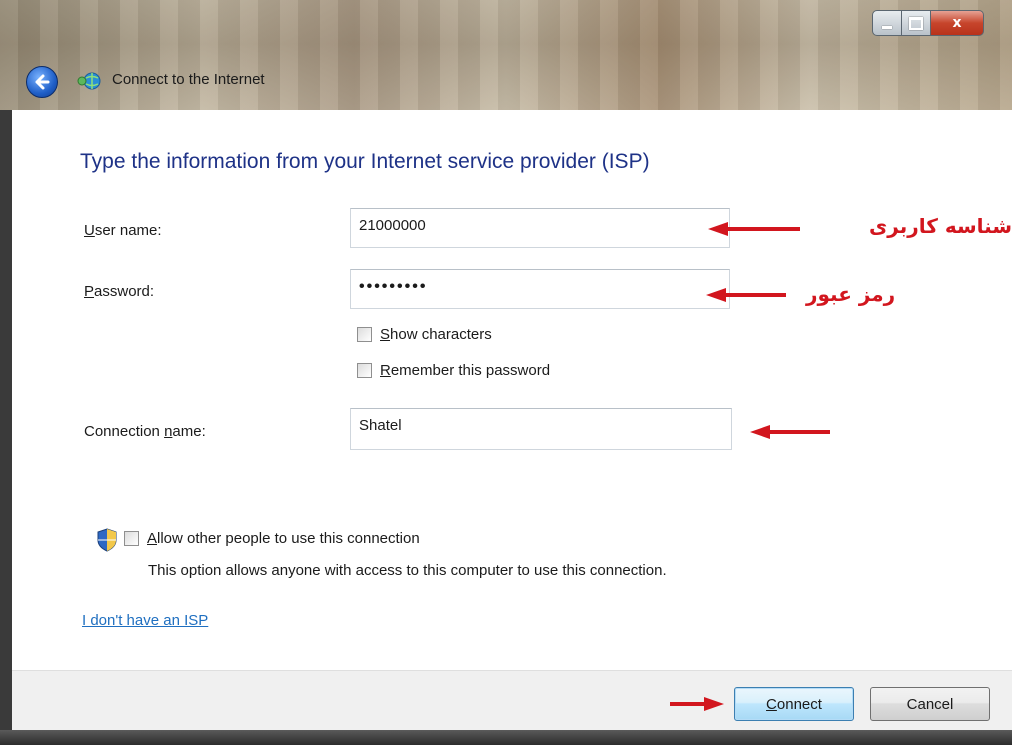 This screenshot has width=1012, height=745. I want to click on connect-annotation-arrow-icon, so click(697, 704).